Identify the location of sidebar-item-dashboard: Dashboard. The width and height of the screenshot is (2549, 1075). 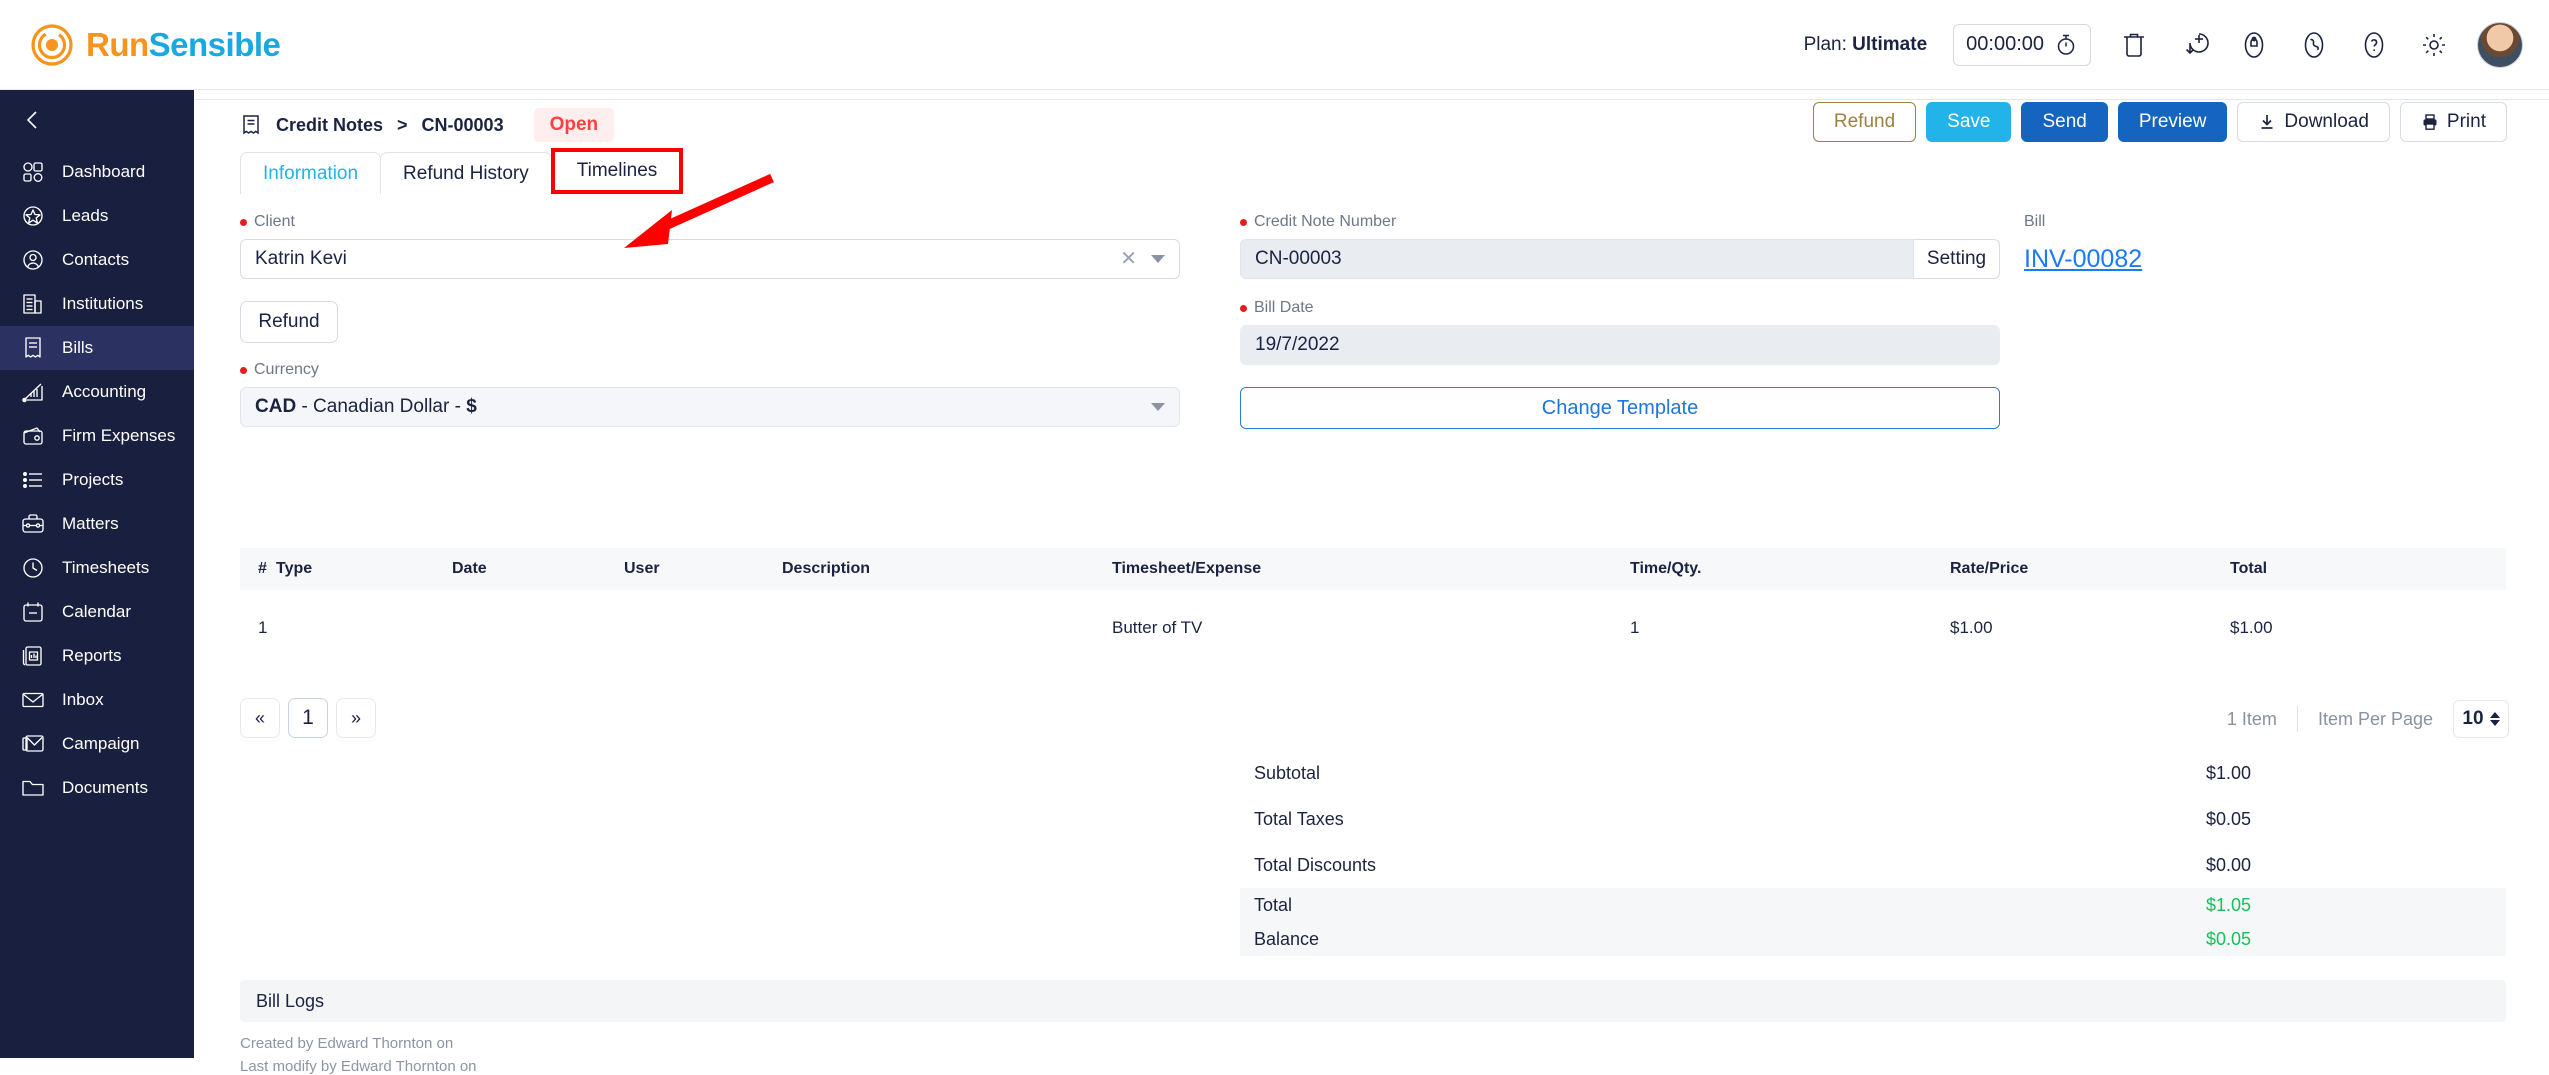
(97, 172).